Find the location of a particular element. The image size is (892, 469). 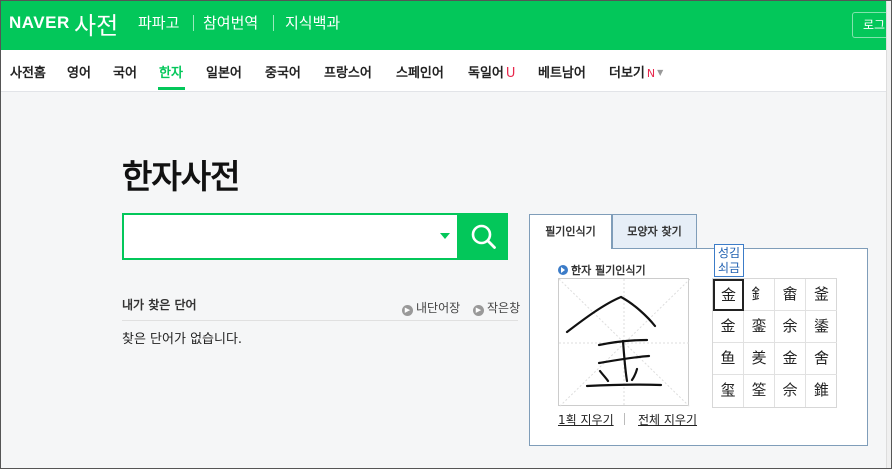

tab-french: 프랑스어 is located at coordinates (348, 71).